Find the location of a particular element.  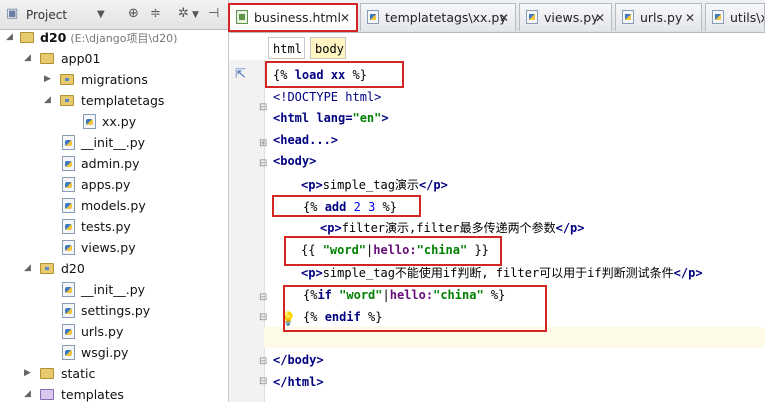

tab-label: views.py is located at coordinates (571, 17).